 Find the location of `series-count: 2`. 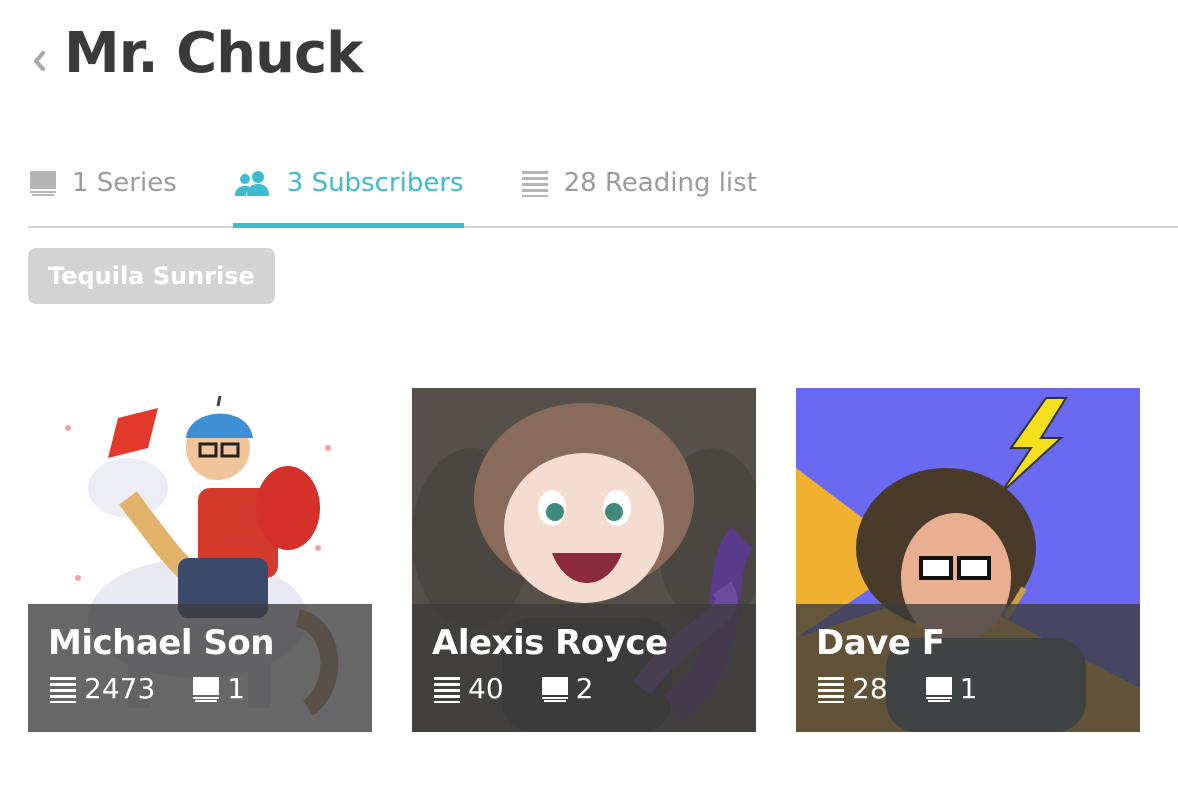

series-count: 2 is located at coordinates (567, 688).